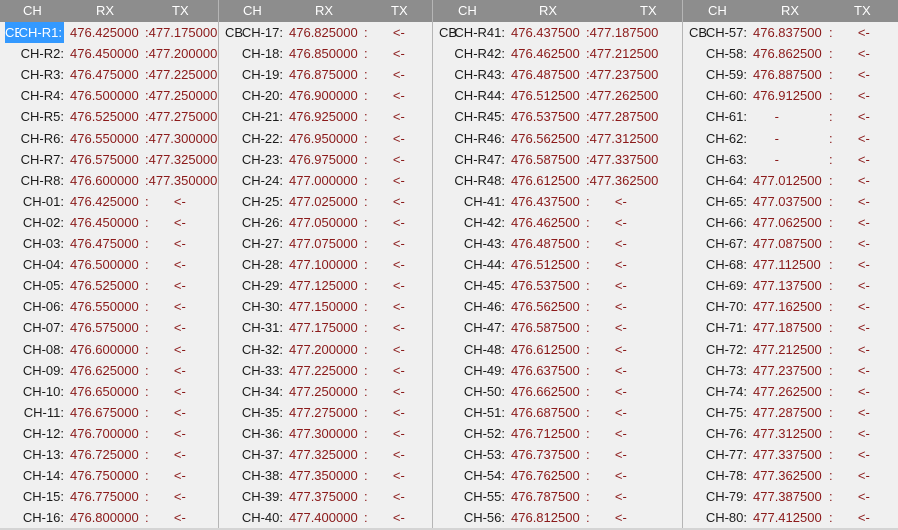 This screenshot has width=898, height=530. Describe the element at coordinates (790, 370) in the screenshot. I see `channel-row: CH-73: 477.237500: <-` at that location.